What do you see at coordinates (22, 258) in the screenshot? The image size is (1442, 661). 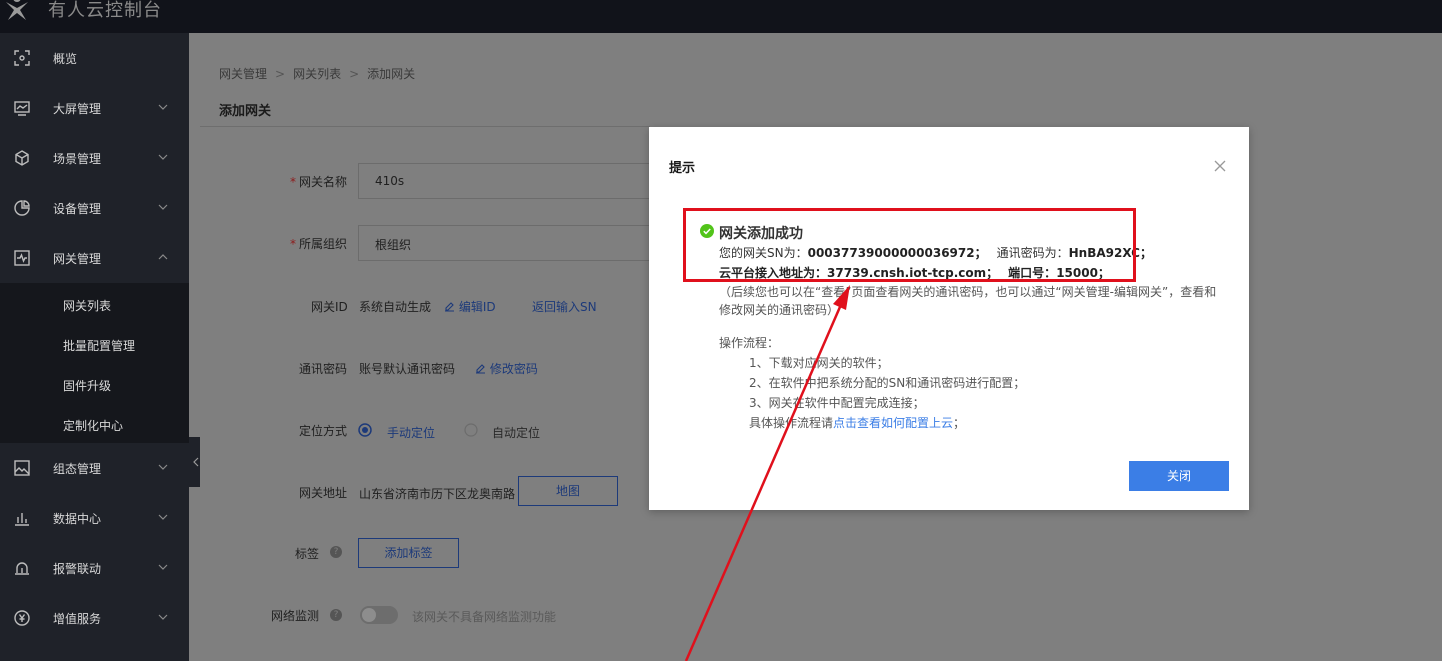 I see `gateway-icon` at bounding box center [22, 258].